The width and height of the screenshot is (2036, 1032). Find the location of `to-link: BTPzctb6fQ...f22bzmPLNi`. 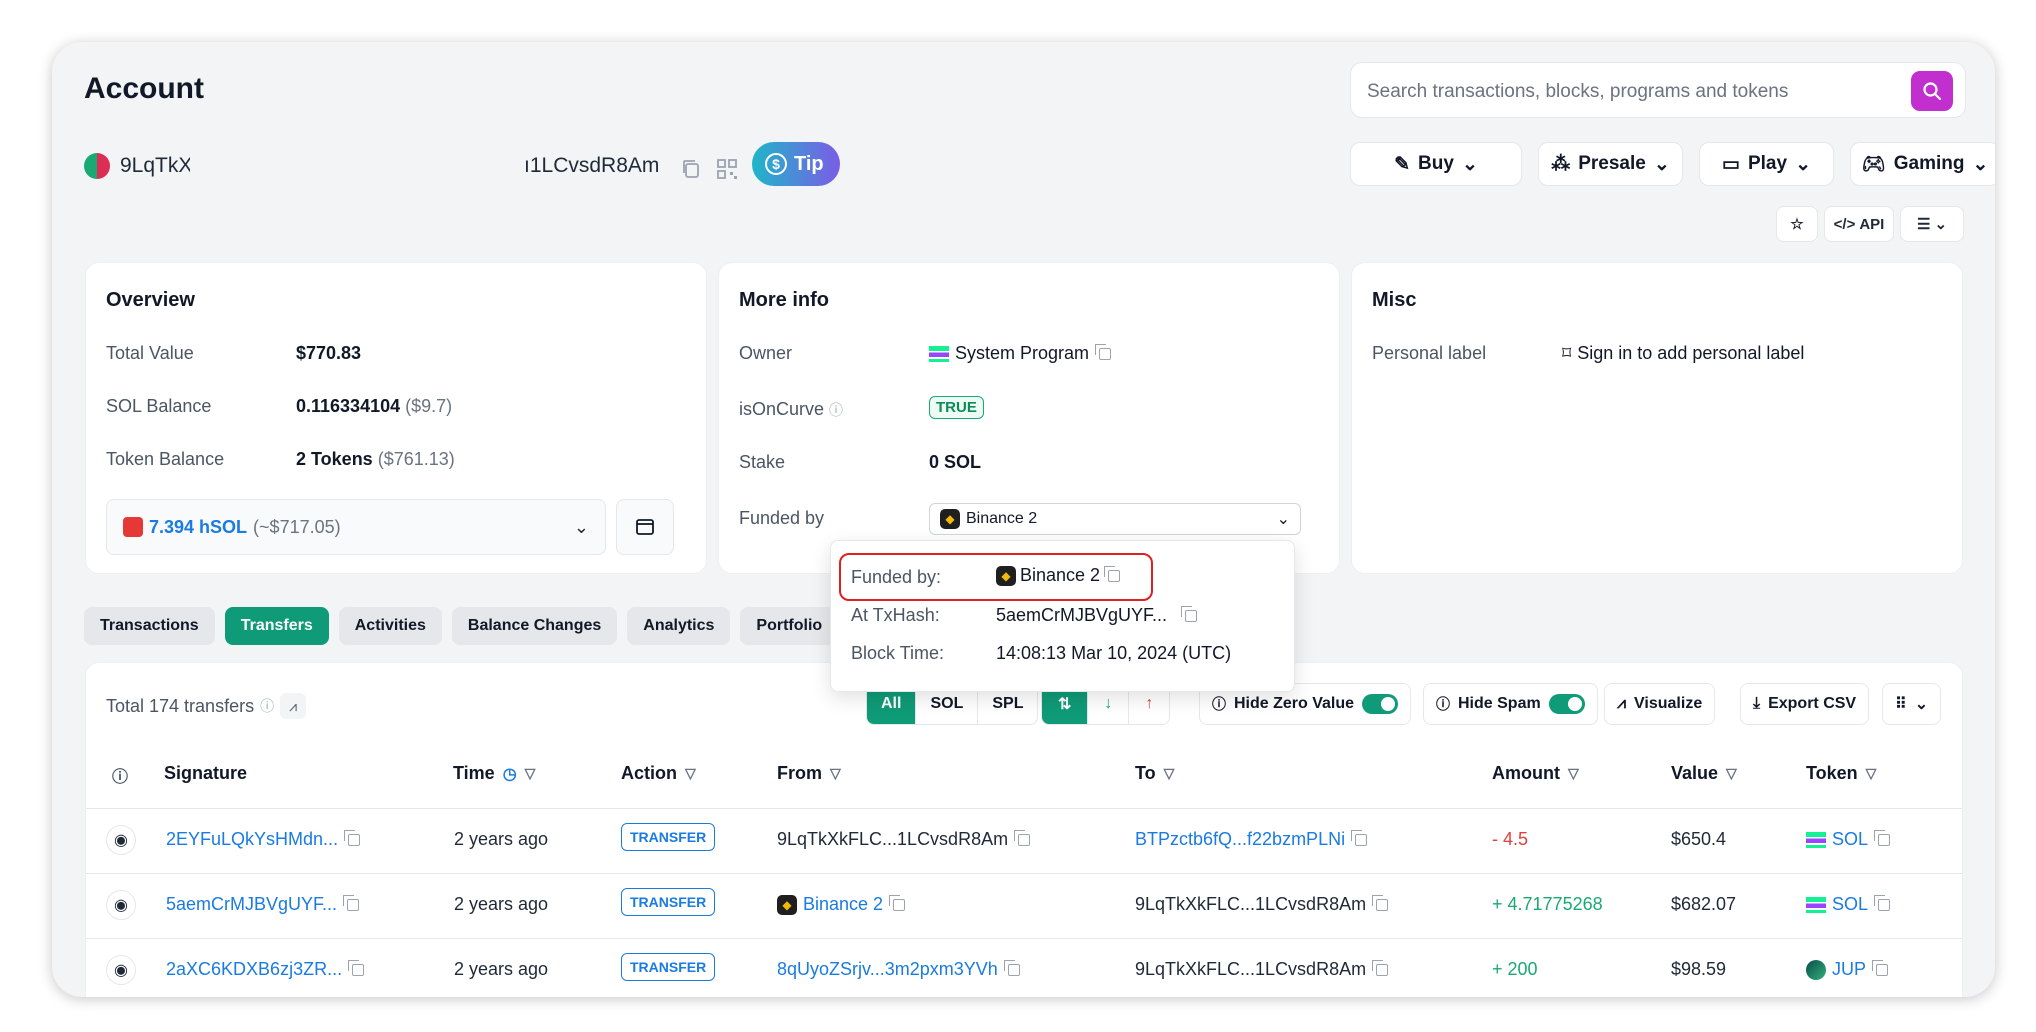

to-link: BTPzctb6fQ...f22bzmPLNi is located at coordinates (1251, 839).